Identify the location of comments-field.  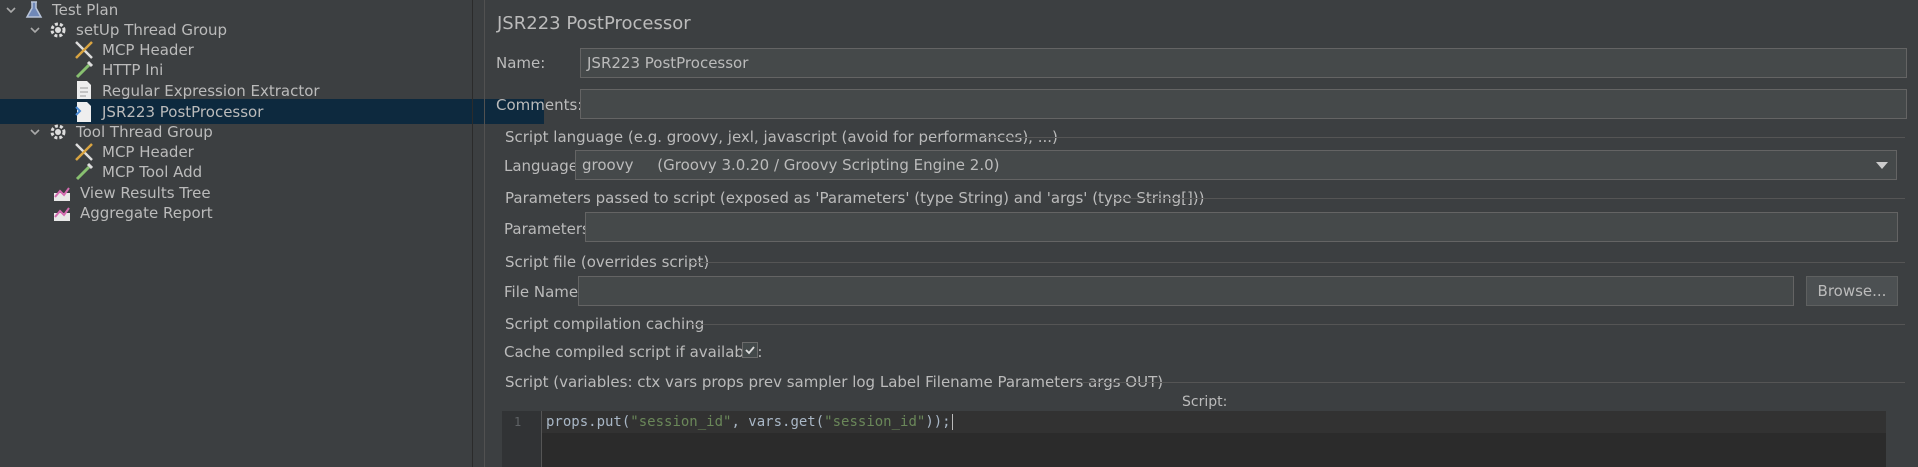
(1243, 104).